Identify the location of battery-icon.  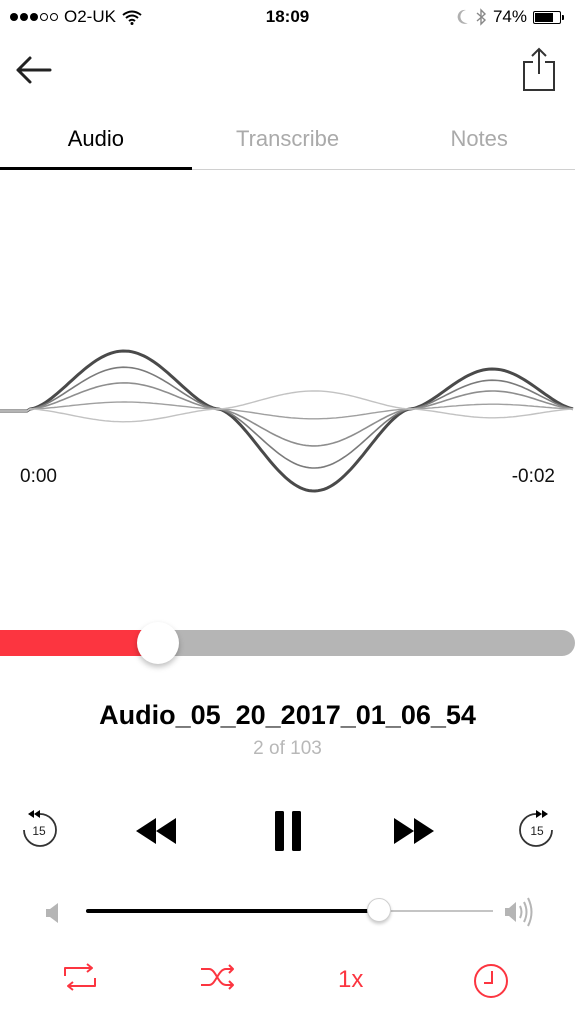
(548, 17).